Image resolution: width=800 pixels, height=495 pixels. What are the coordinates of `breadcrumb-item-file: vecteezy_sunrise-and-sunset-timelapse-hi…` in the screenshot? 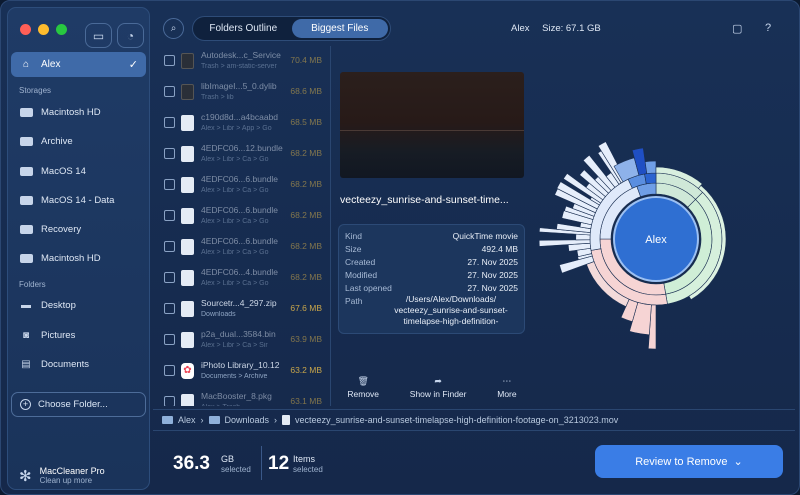 It's located at (456, 420).